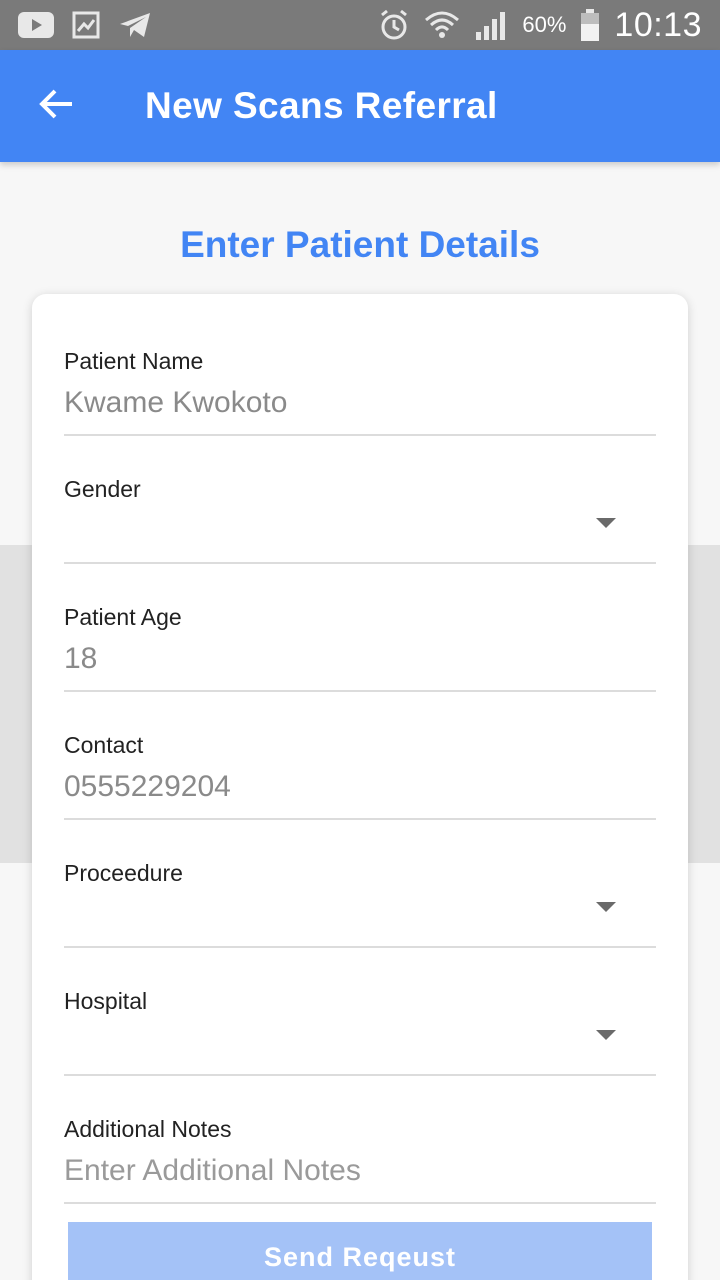  Describe the element at coordinates (148, 1129) in the screenshot. I see `field-label: Additional Notes` at that location.